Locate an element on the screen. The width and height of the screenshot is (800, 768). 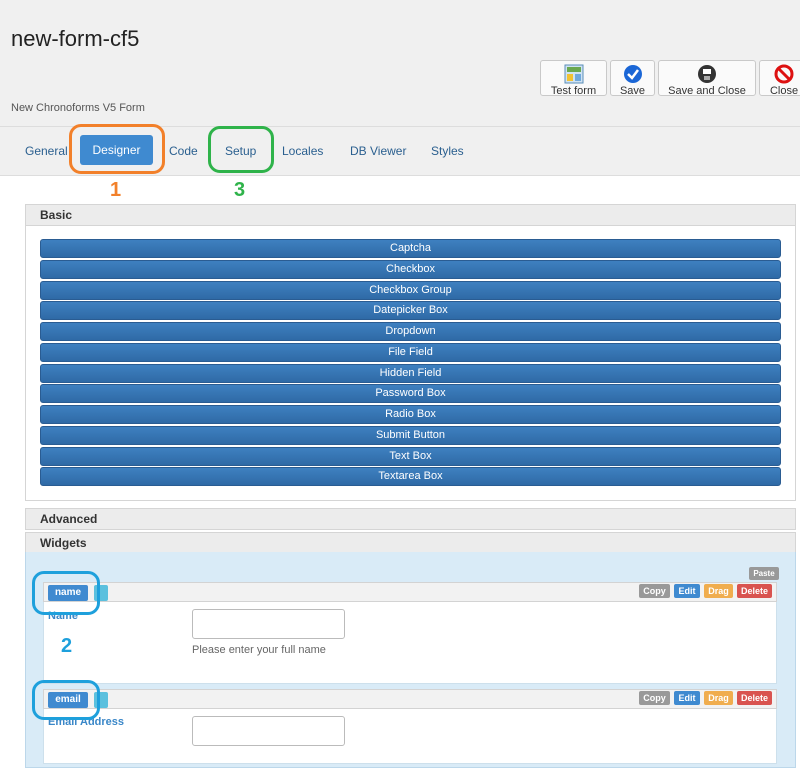
field-config-toggle-name is located at coordinates (101, 593).